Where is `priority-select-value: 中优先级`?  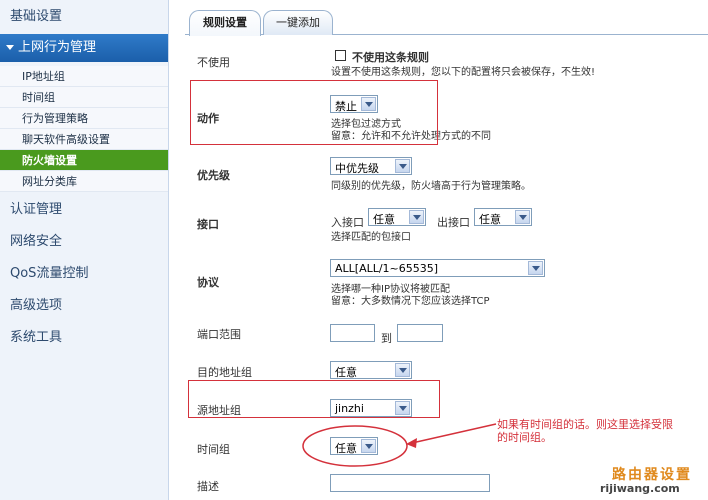 priority-select-value: 中优先级 is located at coordinates (357, 168).